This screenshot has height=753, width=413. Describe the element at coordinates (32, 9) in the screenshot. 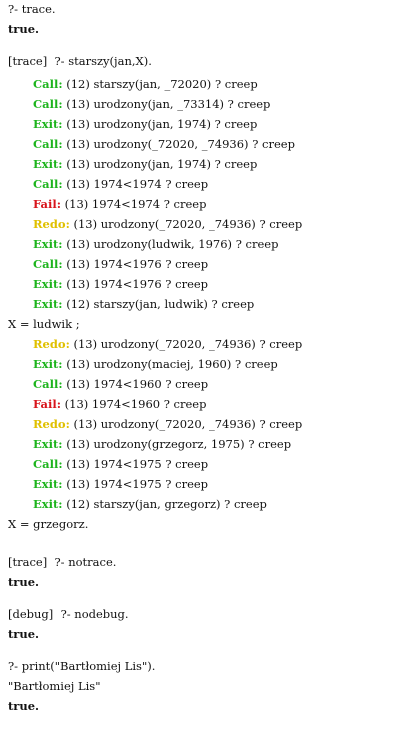

I see `console-line: ?- trace.` at that location.